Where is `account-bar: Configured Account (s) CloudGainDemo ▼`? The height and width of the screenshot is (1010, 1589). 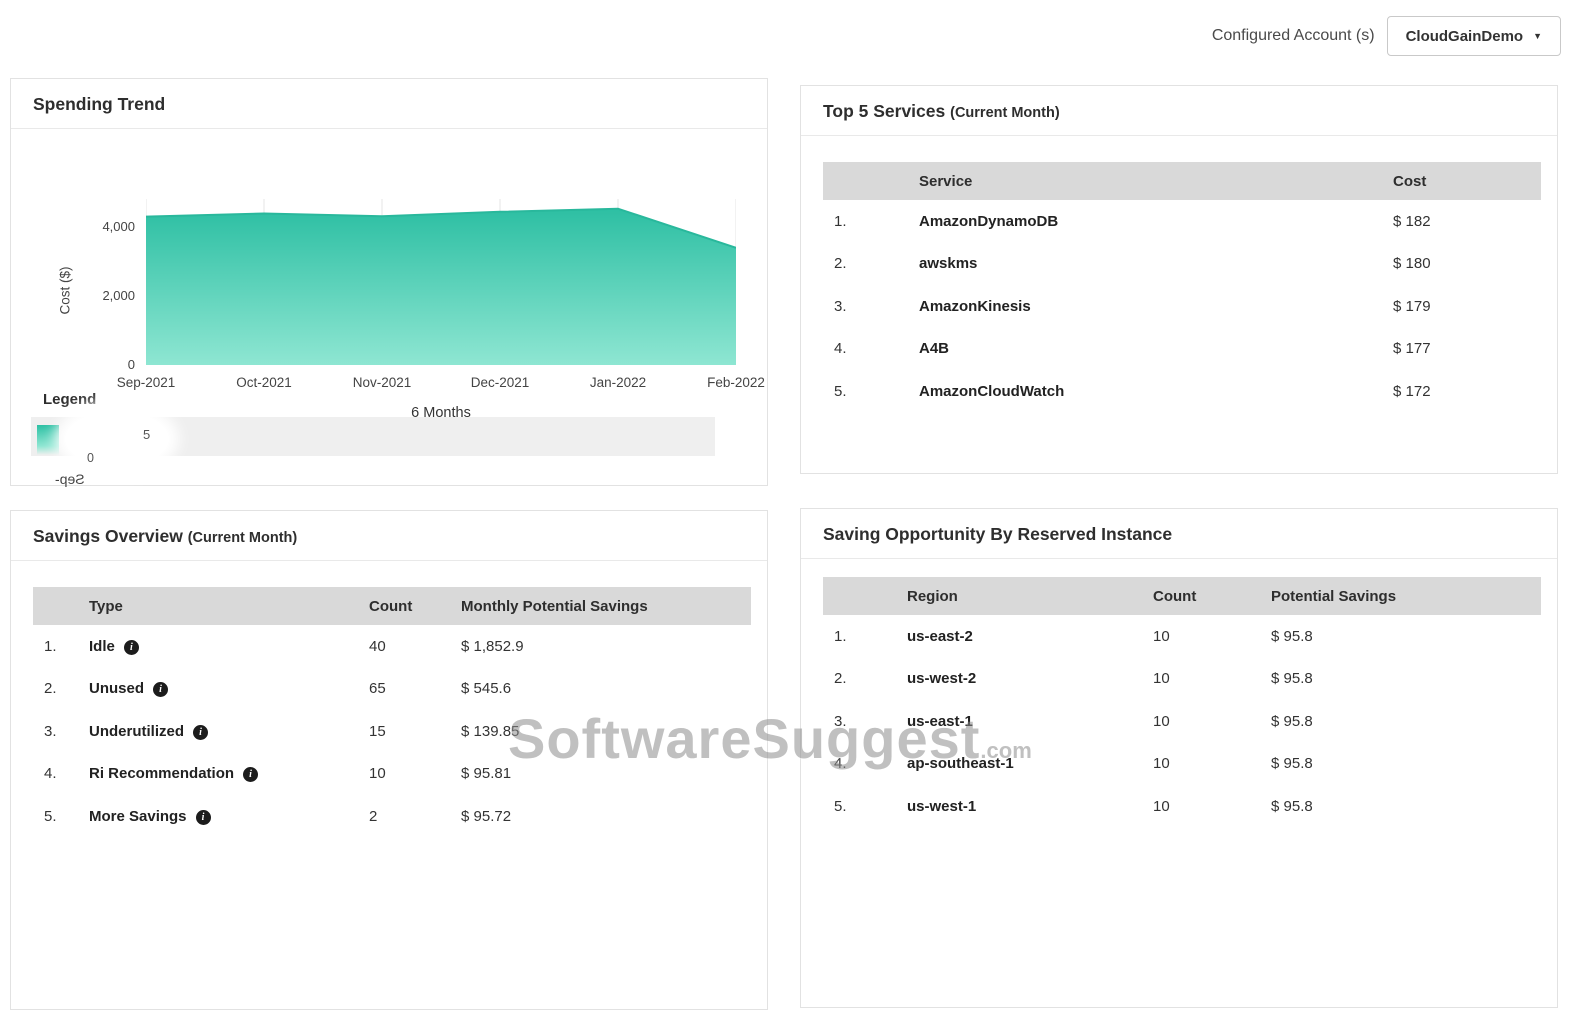
account-bar: Configured Account (s) CloudGainDemo ▼ is located at coordinates (1386, 36).